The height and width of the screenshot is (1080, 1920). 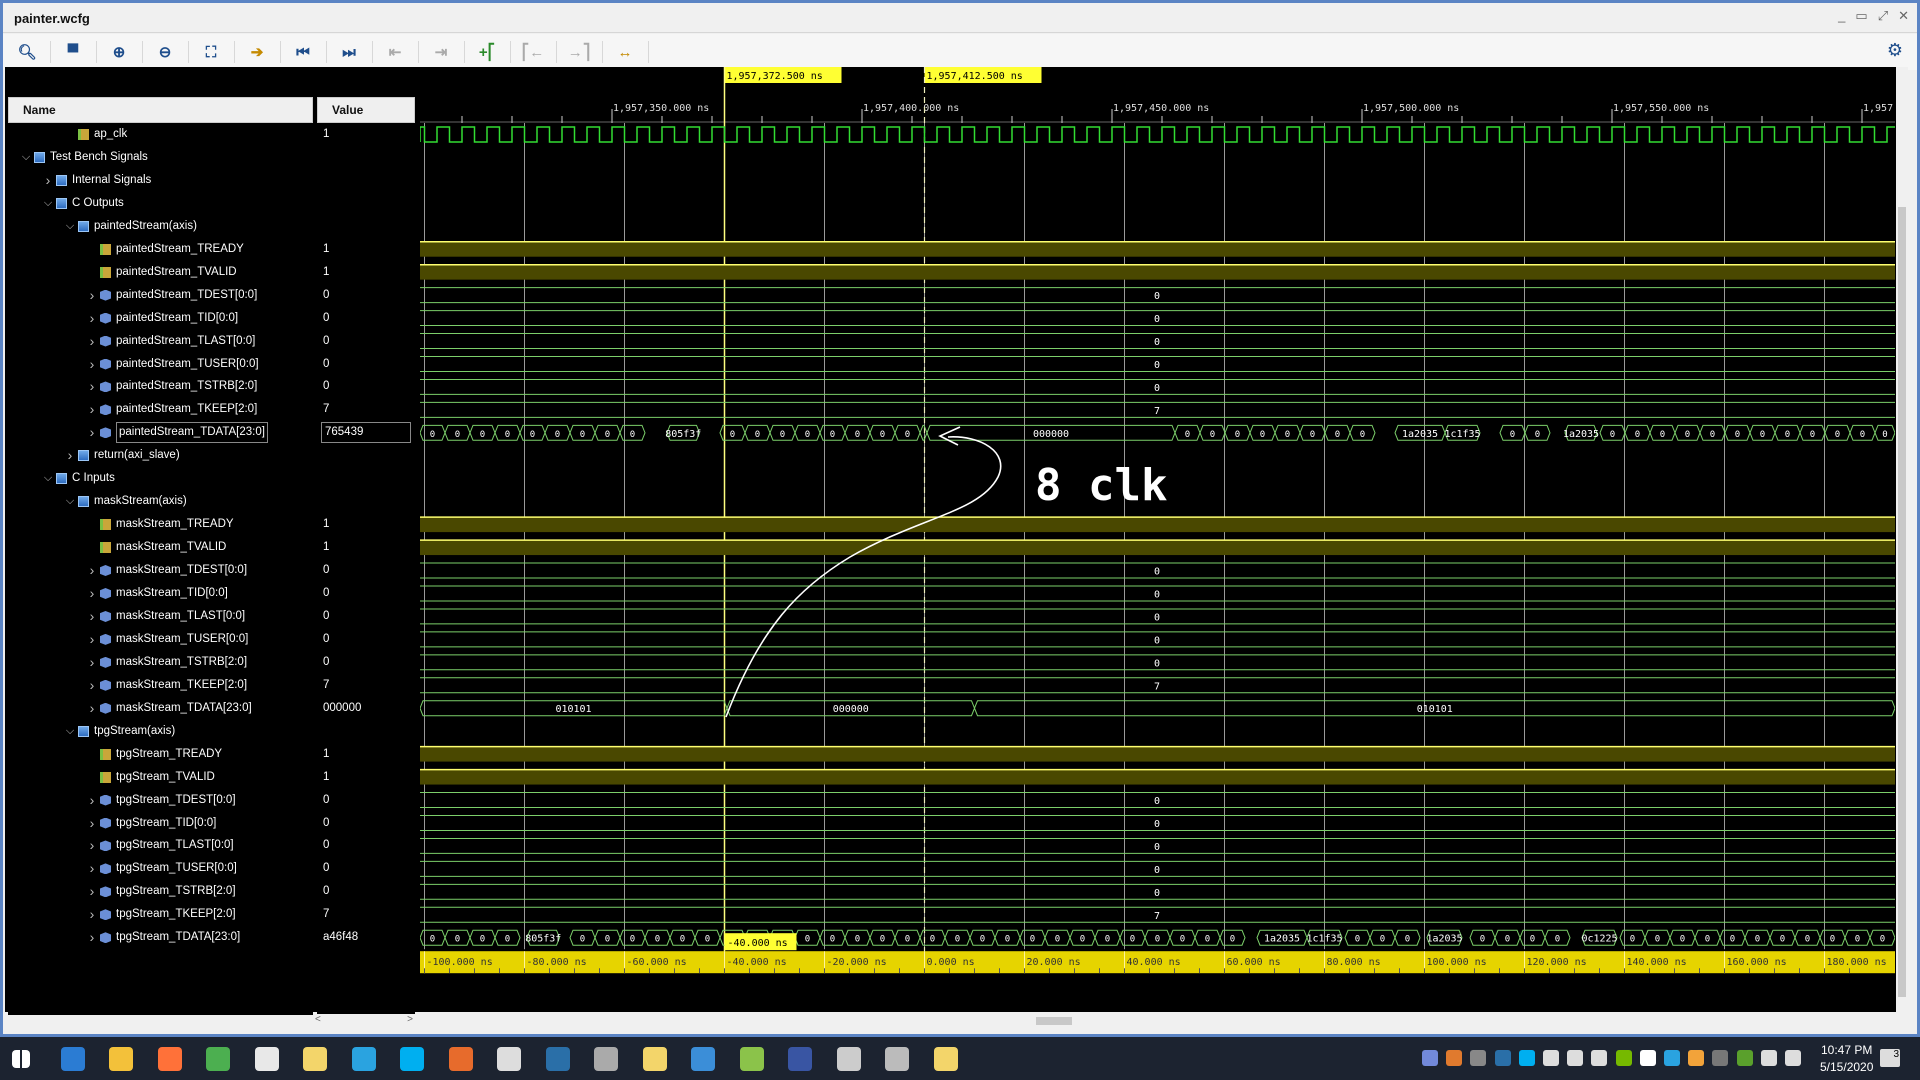 I want to click on scroll-right-arrow-icon: >, so click(x=410, y=1019).